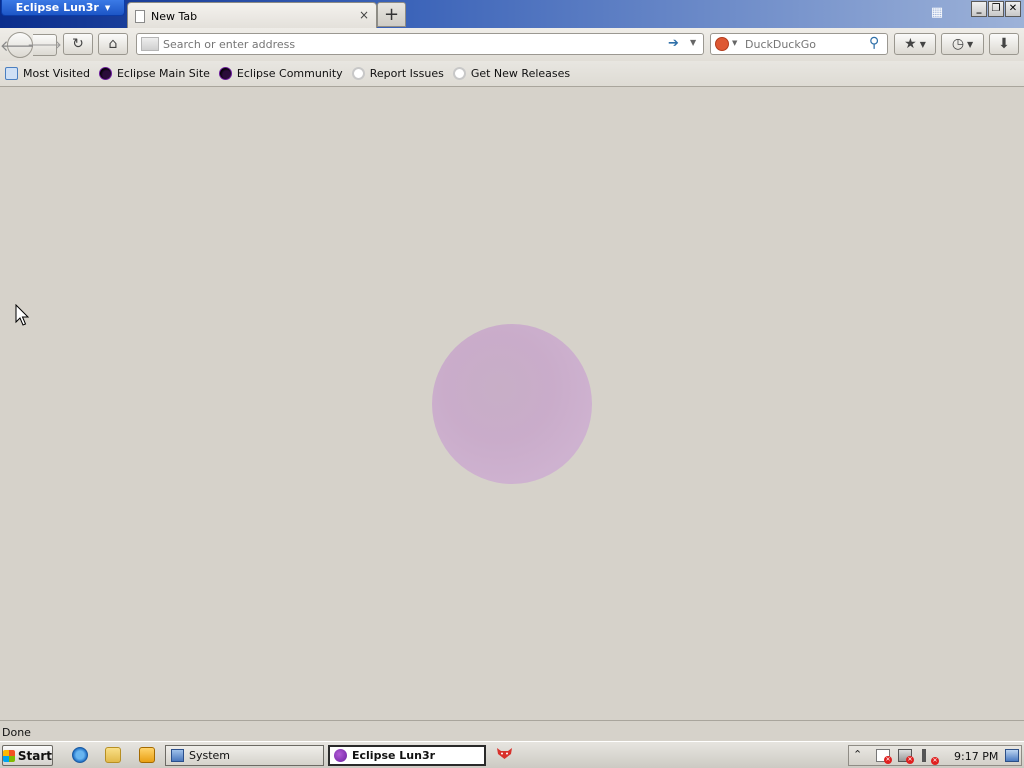 The height and width of the screenshot is (768, 1024). Describe the element at coordinates (512, 404) in the screenshot. I see `moon-logo-icon` at that location.